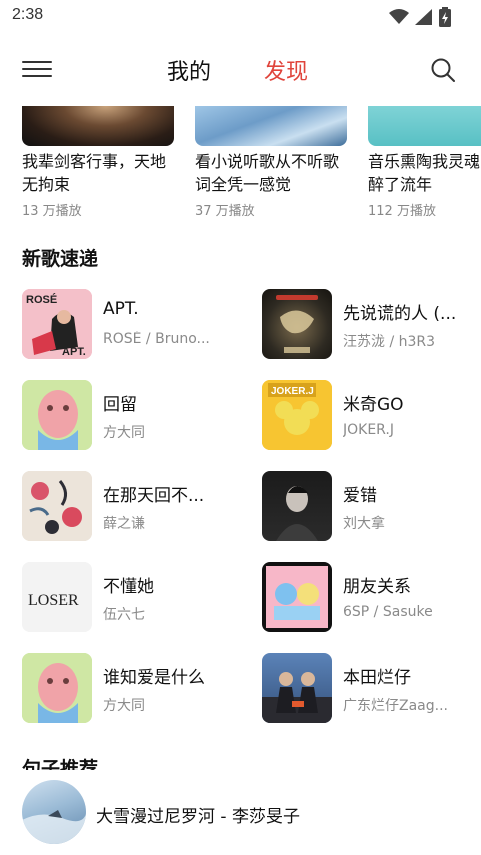  What do you see at coordinates (240, 17) in the screenshot?
I see `status-bar: 2:38` at bounding box center [240, 17].